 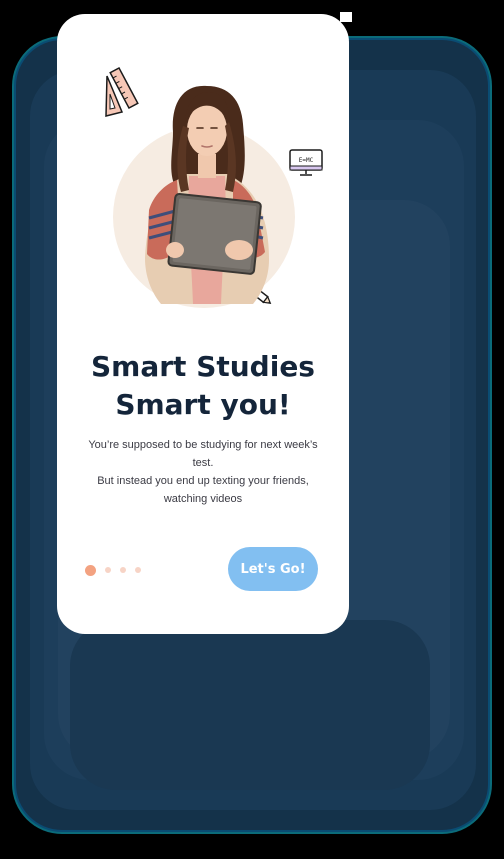 I want to click on pagination-dots, so click(x=113, y=570).